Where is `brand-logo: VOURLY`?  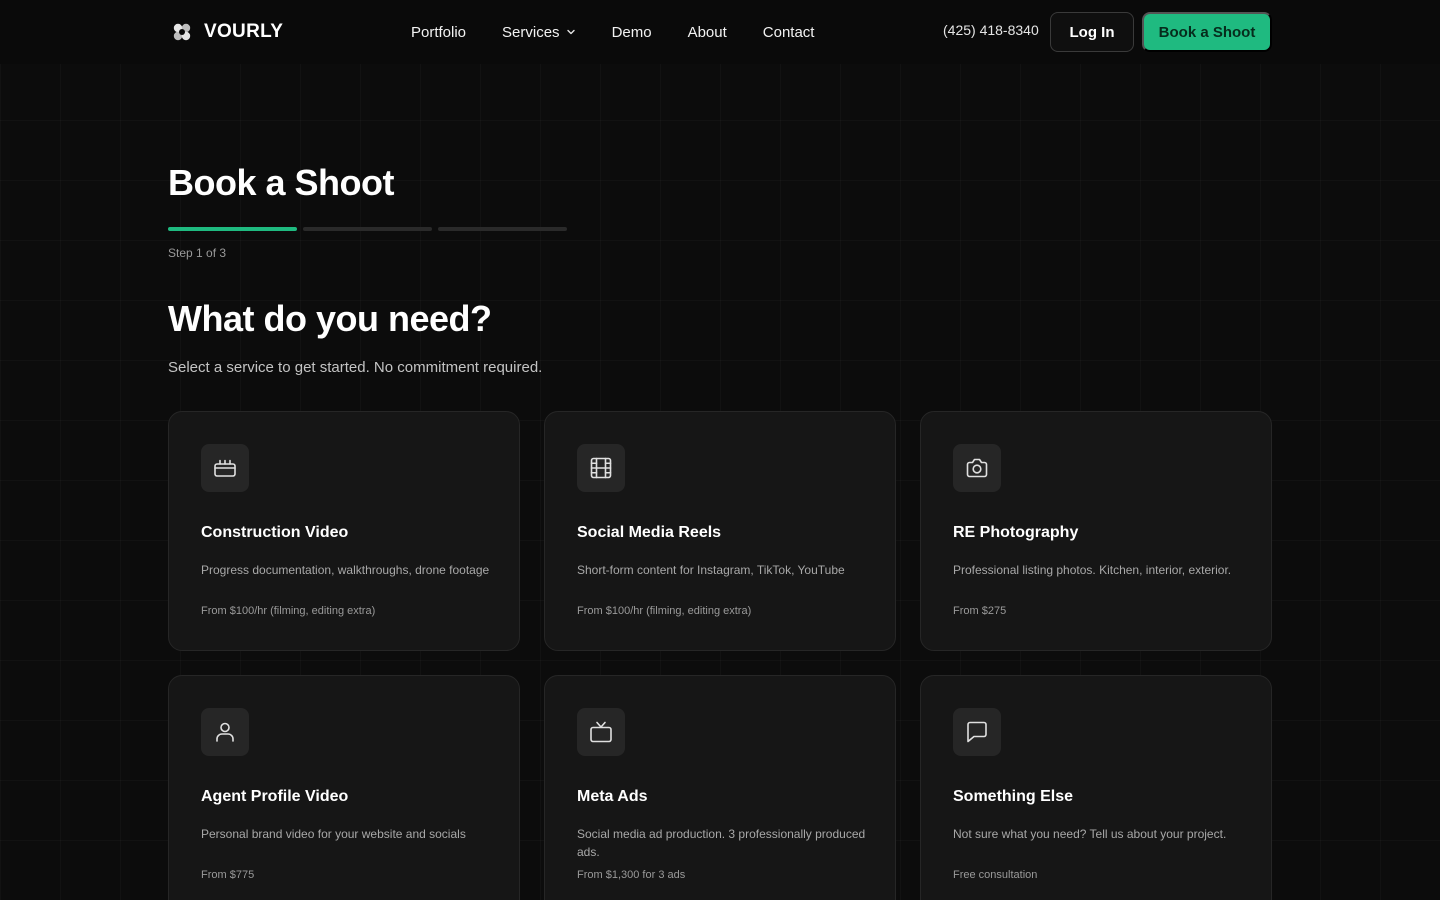
brand-logo: VOURLY is located at coordinates (226, 32).